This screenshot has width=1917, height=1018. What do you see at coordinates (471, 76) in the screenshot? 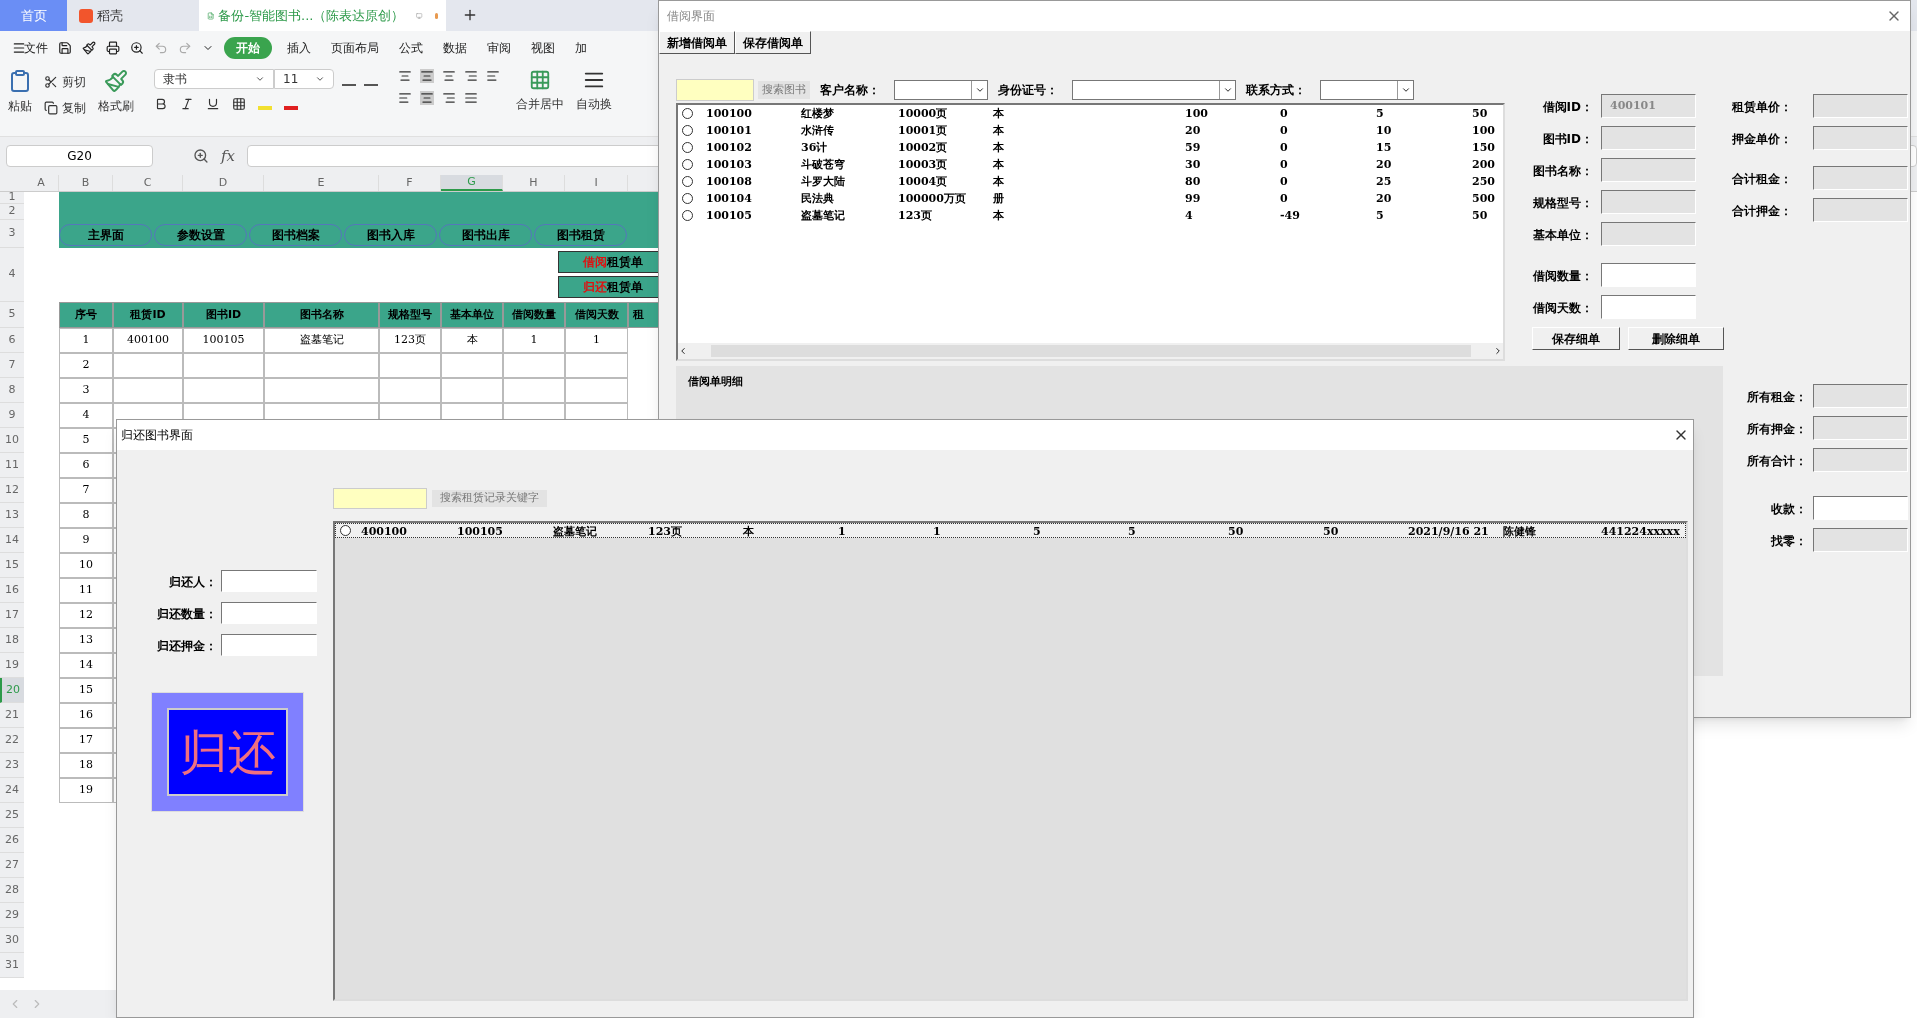
I see `indent-icon` at bounding box center [471, 76].